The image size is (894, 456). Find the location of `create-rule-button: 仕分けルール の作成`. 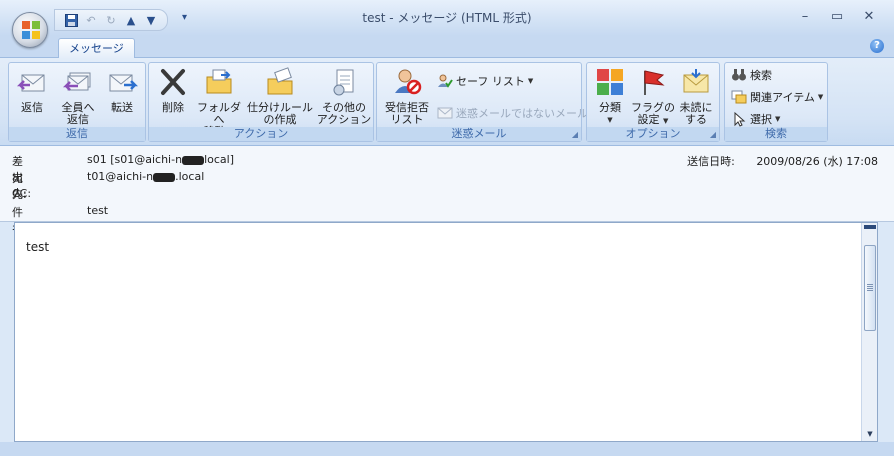

create-rule-button: 仕分けルール の作成 is located at coordinates (280, 96).